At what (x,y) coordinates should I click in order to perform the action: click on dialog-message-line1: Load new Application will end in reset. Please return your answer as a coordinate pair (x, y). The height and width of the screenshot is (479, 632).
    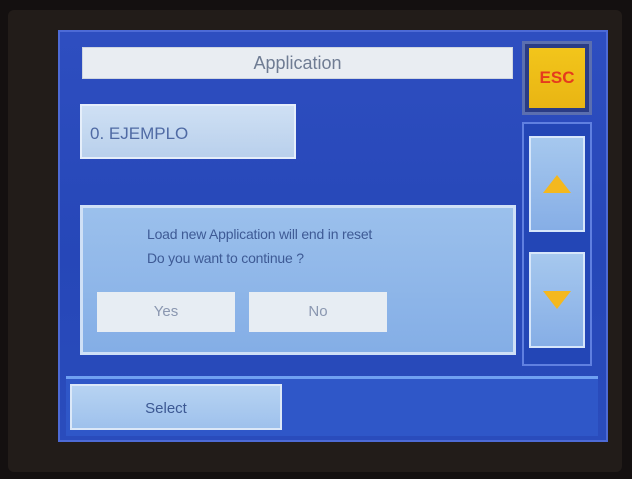
    Looking at the image, I should click on (260, 234).